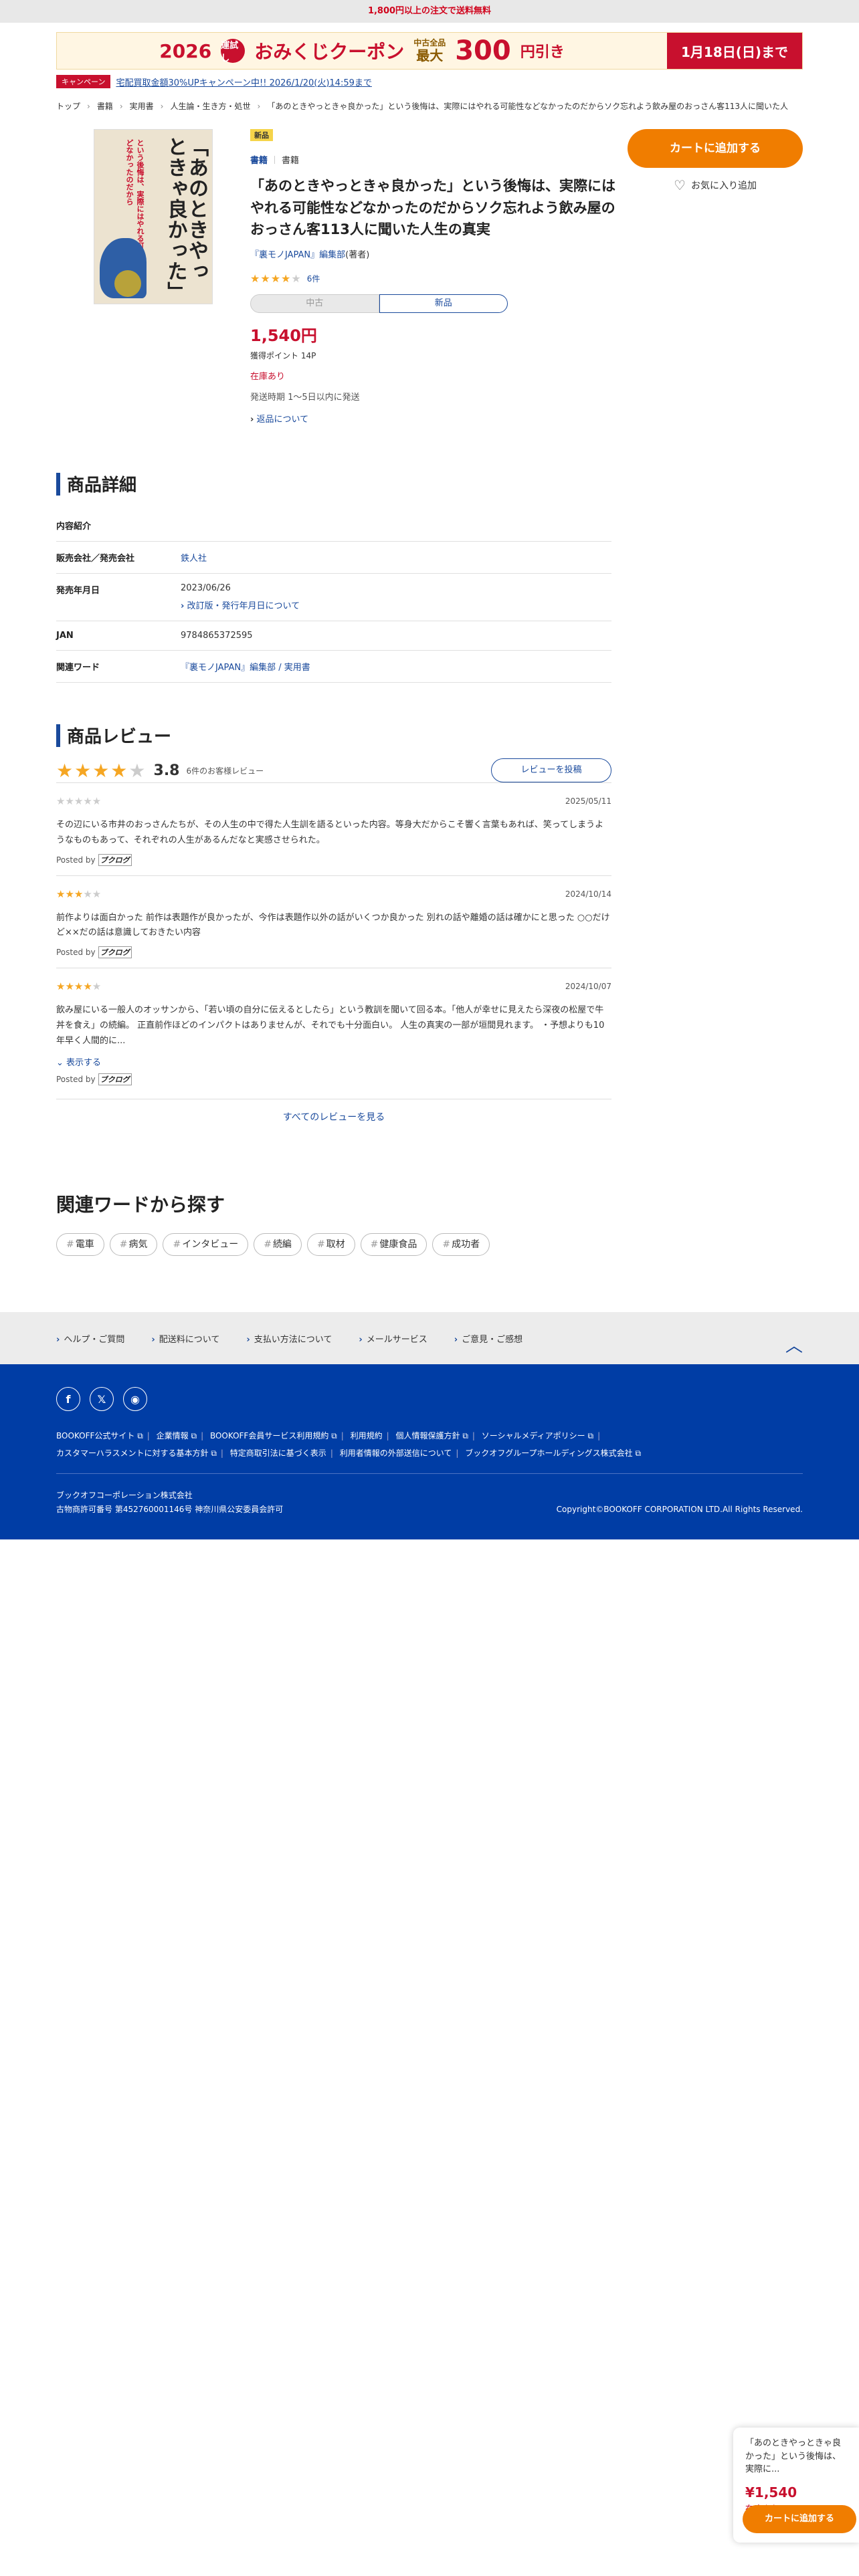 The height and width of the screenshot is (2576, 859). What do you see at coordinates (133, 1245) in the screenshot?
I see `keyword-chip: # 病気` at bounding box center [133, 1245].